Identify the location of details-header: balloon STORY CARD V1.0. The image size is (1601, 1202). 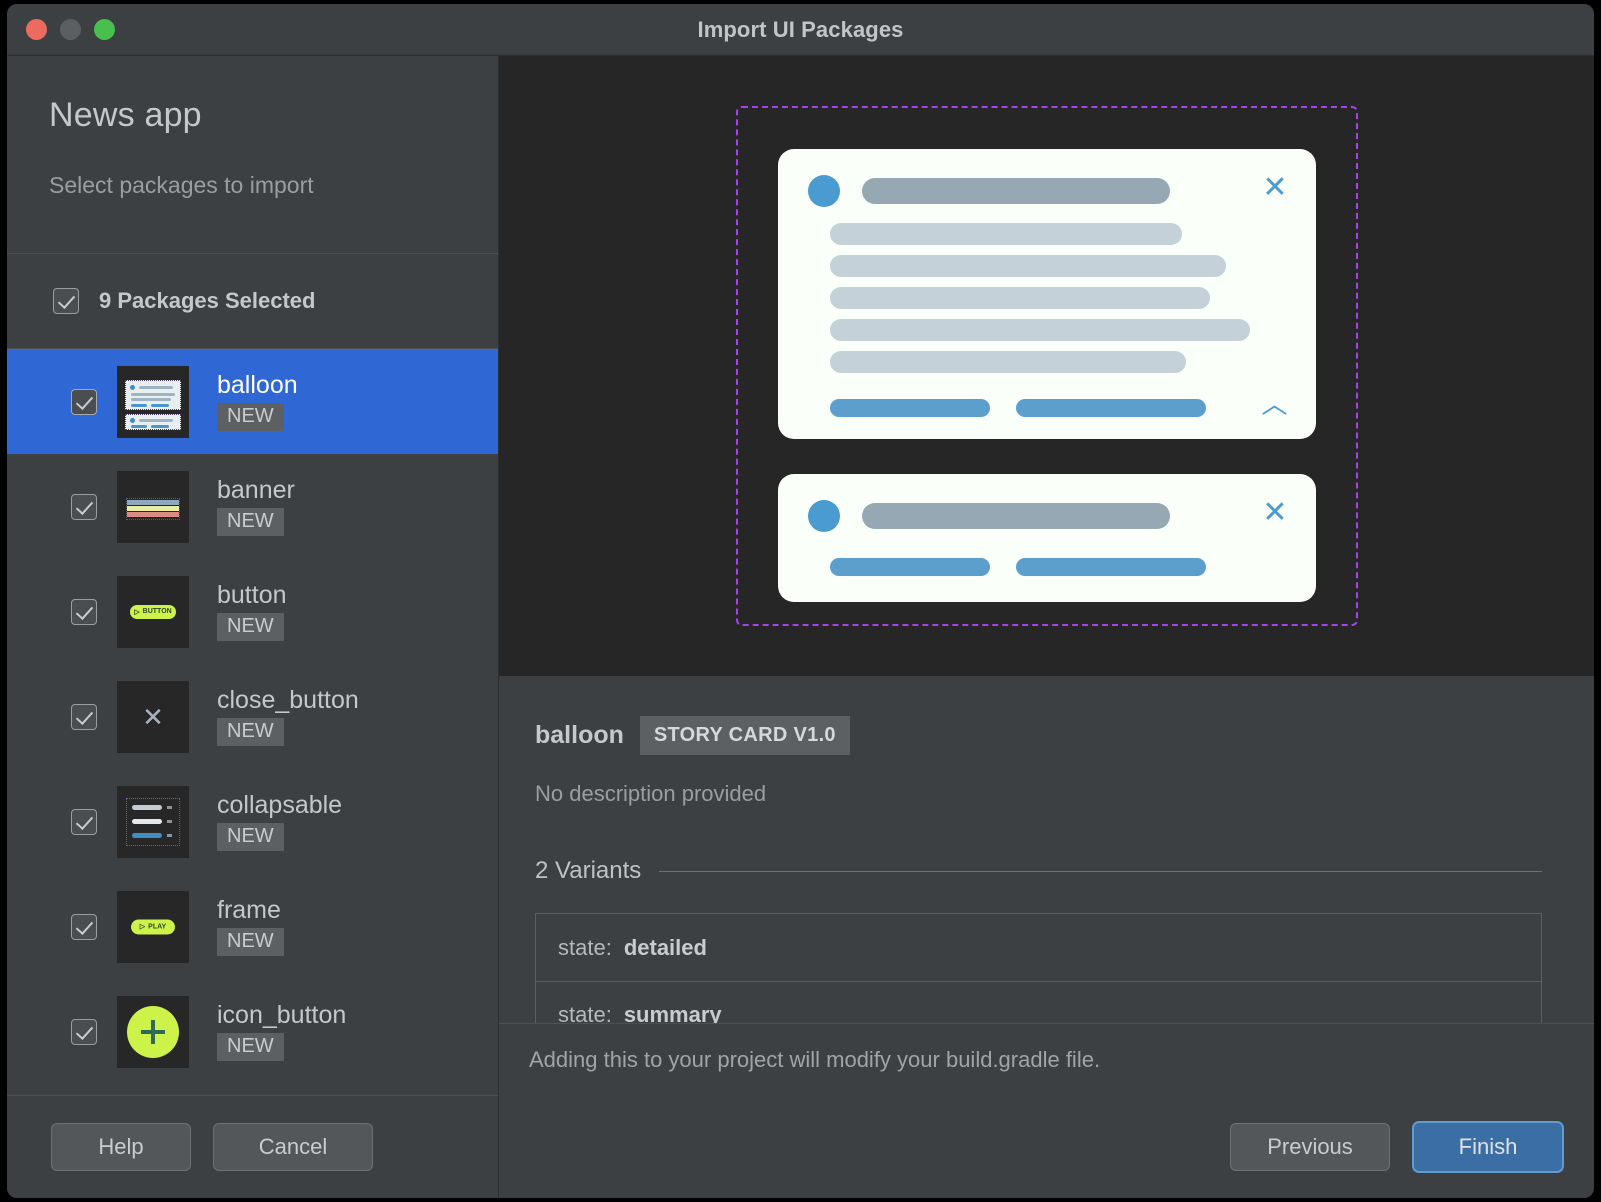
(1038, 735).